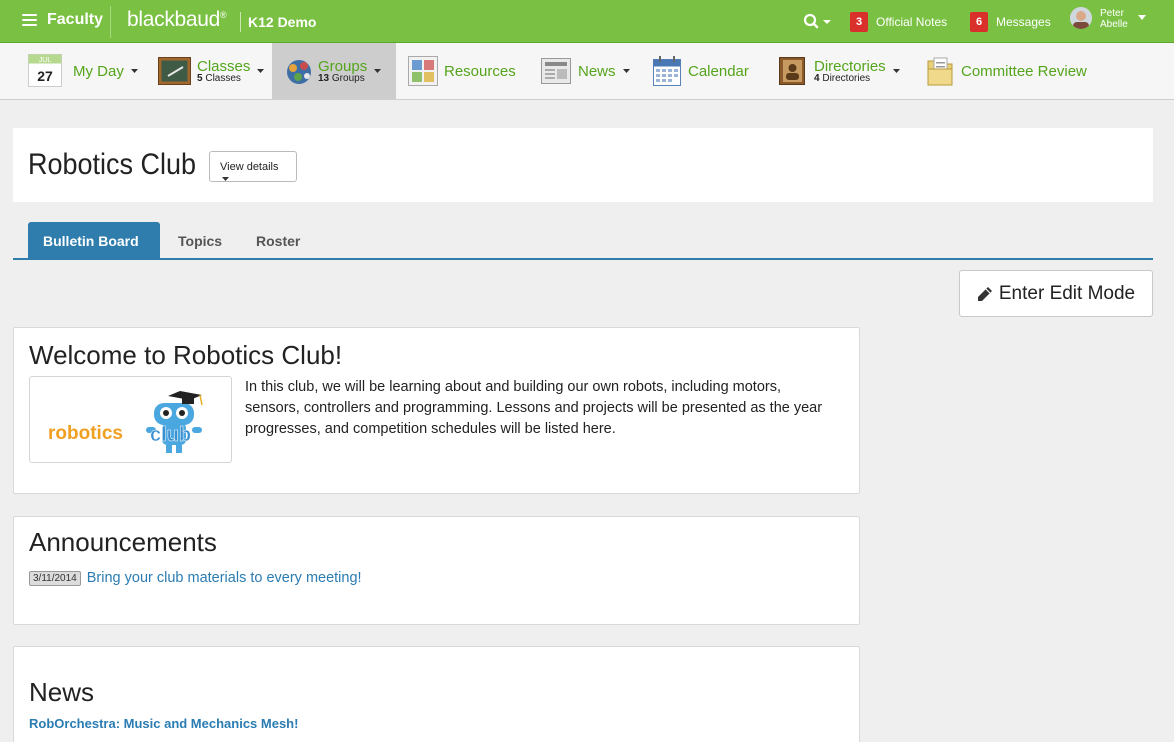  I want to click on notes-count-badge: 3, so click(859, 22).